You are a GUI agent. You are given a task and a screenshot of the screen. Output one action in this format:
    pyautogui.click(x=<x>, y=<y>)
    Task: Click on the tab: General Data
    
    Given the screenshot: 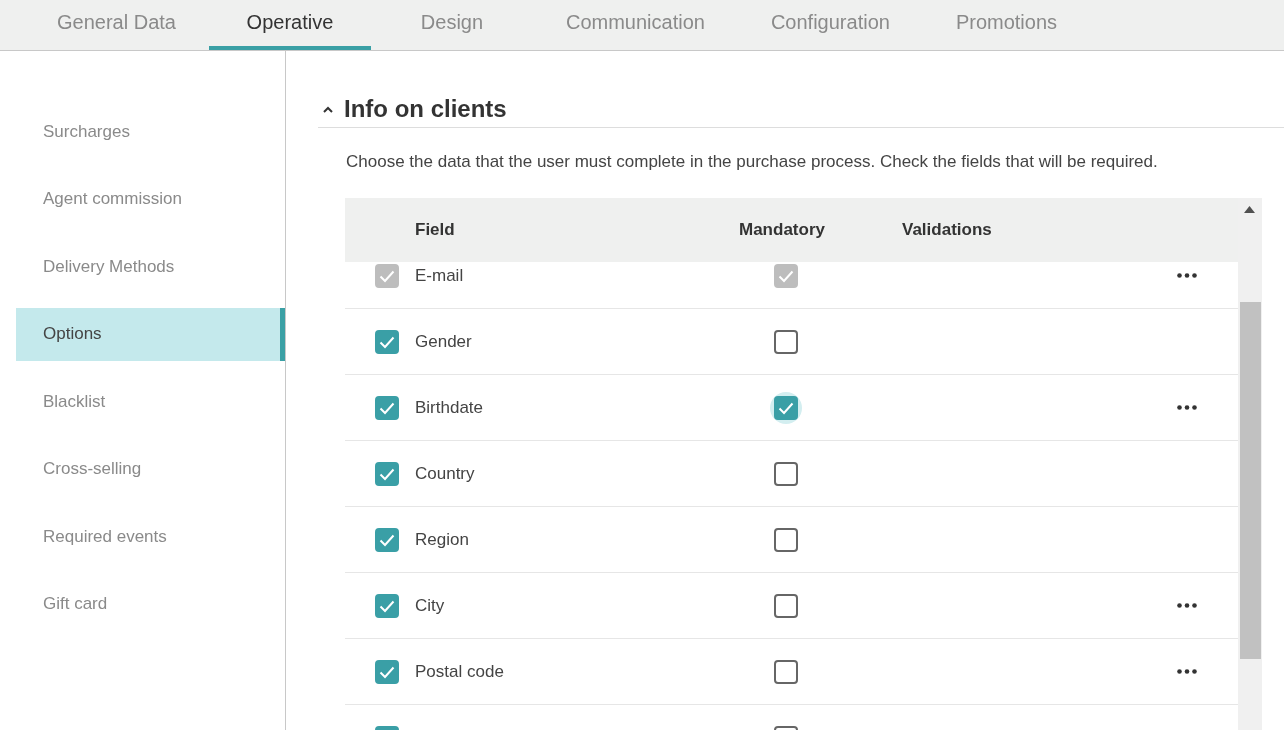 What is the action you would take?
    pyautogui.click(x=116, y=25)
    